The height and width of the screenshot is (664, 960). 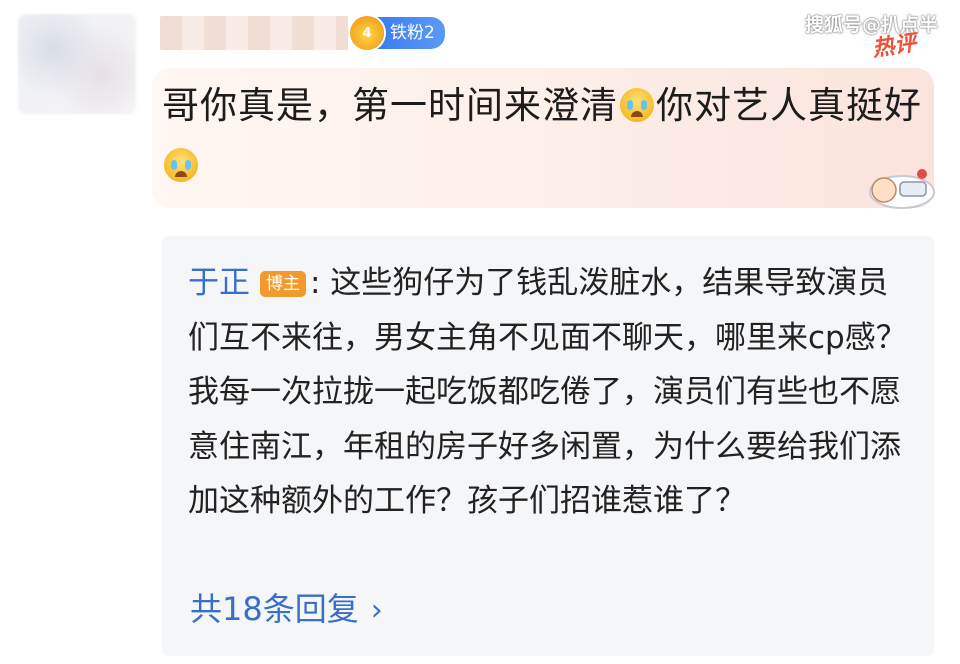 I want to click on fan-badge-label: 铁粉2, so click(x=409, y=33).